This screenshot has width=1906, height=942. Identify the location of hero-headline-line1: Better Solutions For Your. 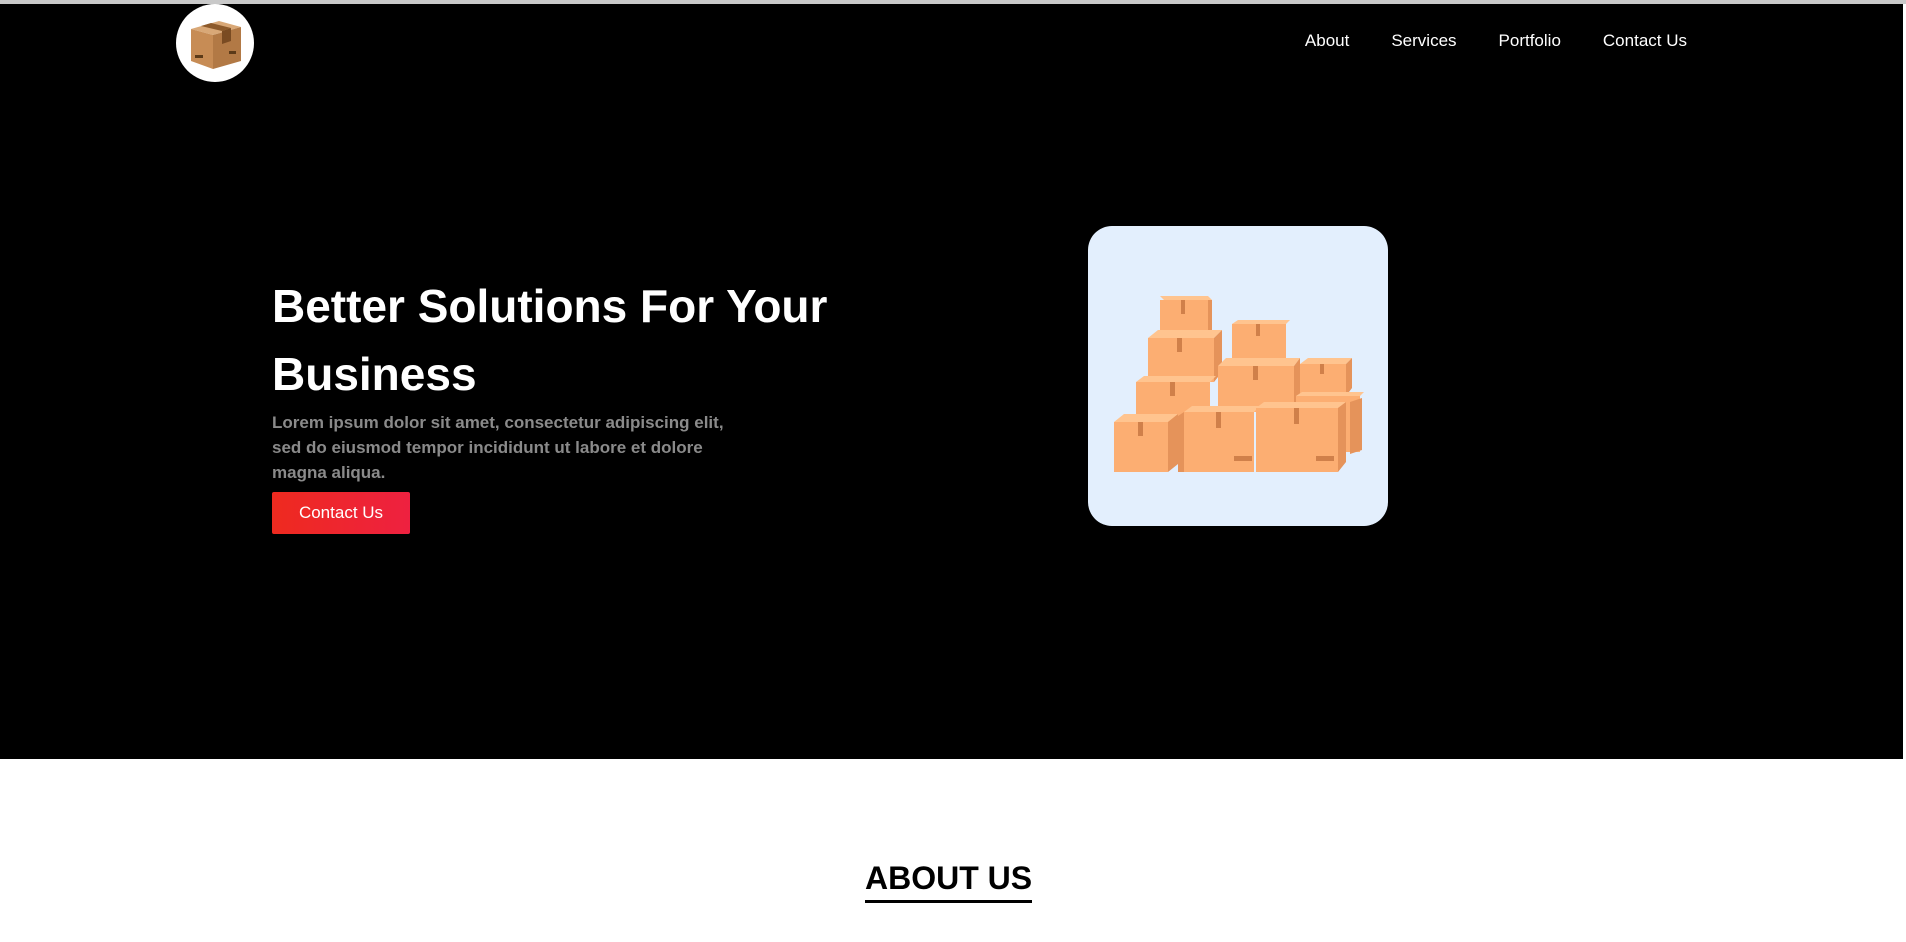
(550, 306).